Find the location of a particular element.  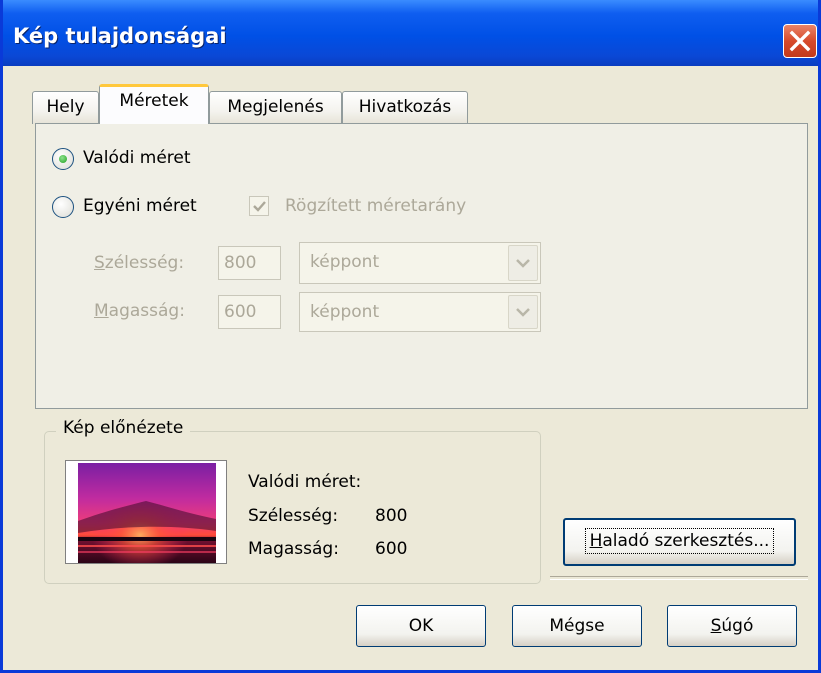

tab-hivatkozas-label: Hivatkozás is located at coordinates (405, 107).